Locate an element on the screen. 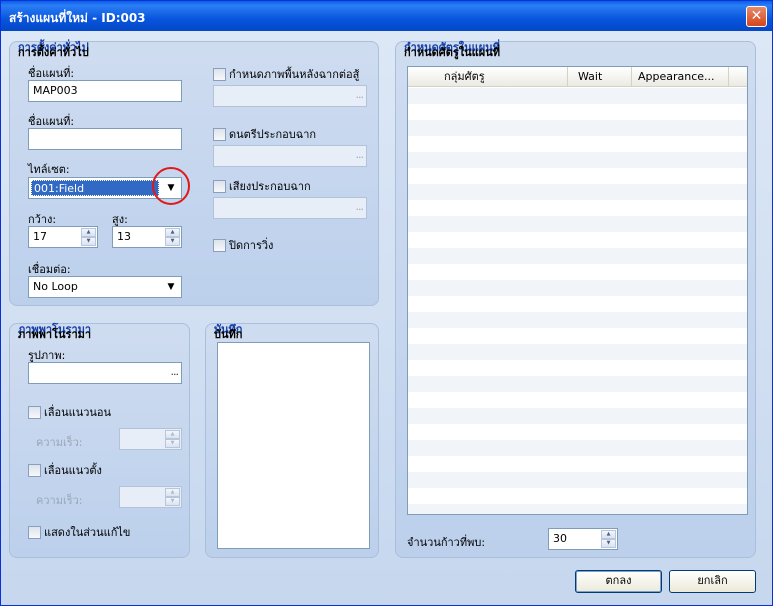 Image resolution: width=773 pixels, height=606 pixels. vscroll-checkbox: เลื่อนแนวตั้ง is located at coordinates (65, 470).